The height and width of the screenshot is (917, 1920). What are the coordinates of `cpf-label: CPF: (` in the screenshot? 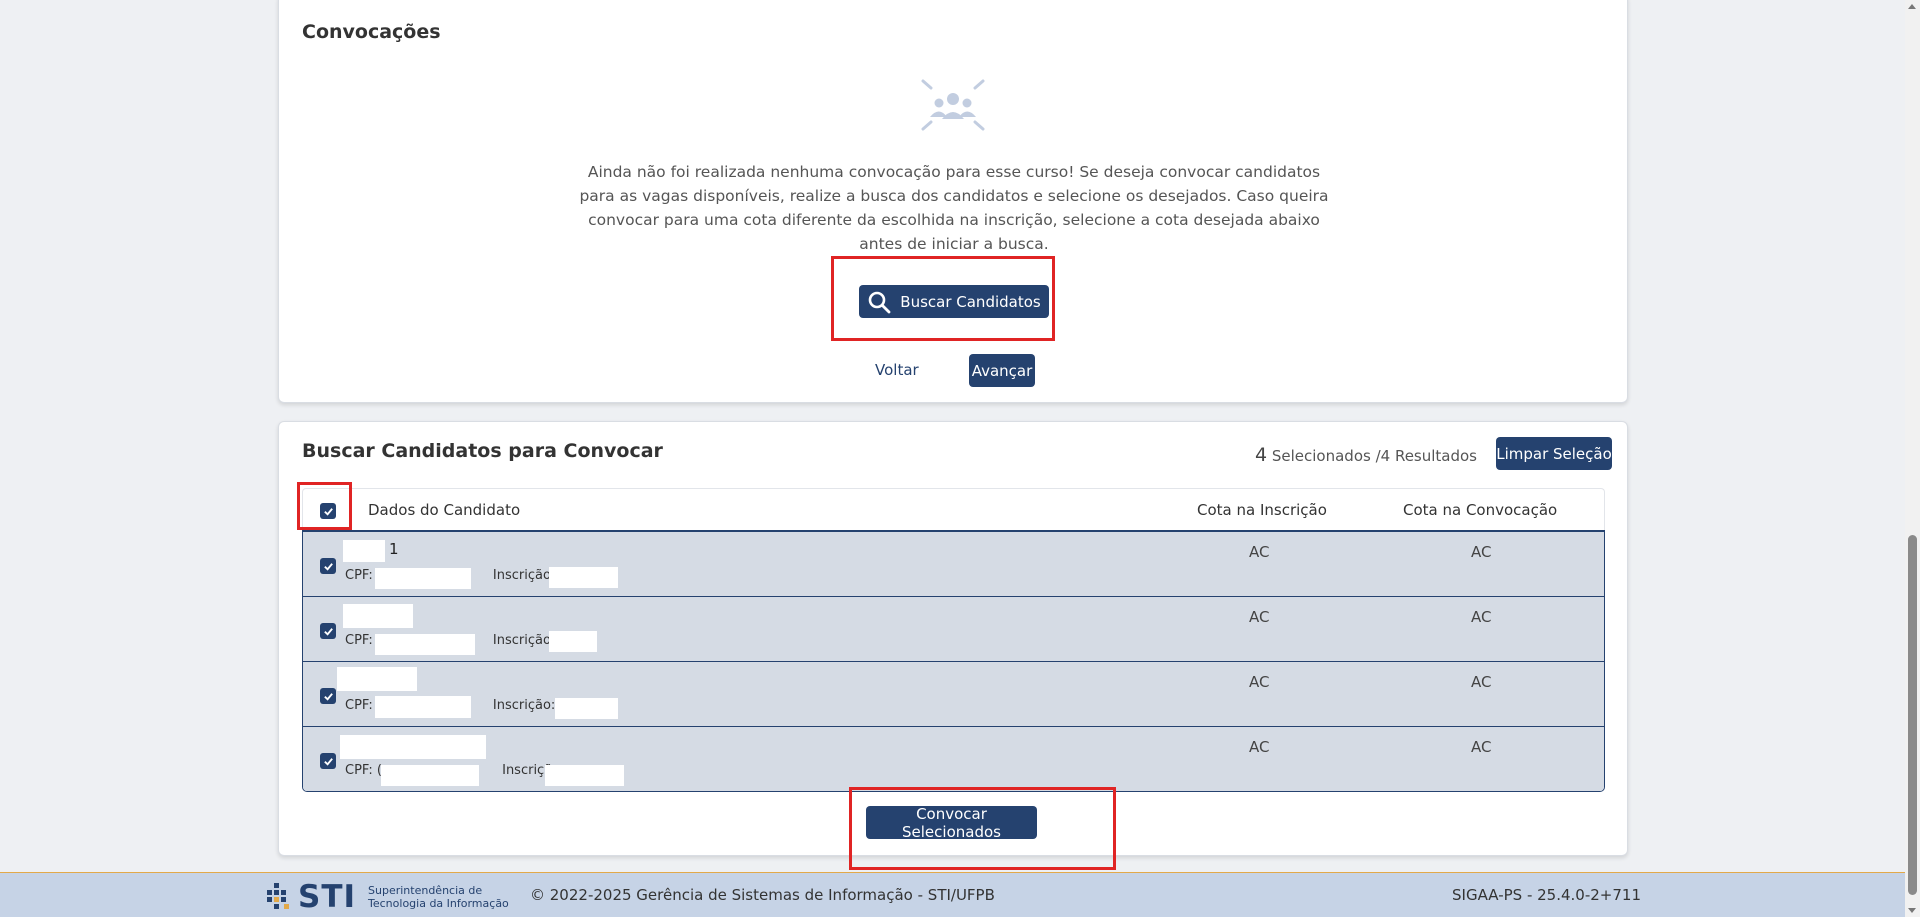 It's located at (363, 770).